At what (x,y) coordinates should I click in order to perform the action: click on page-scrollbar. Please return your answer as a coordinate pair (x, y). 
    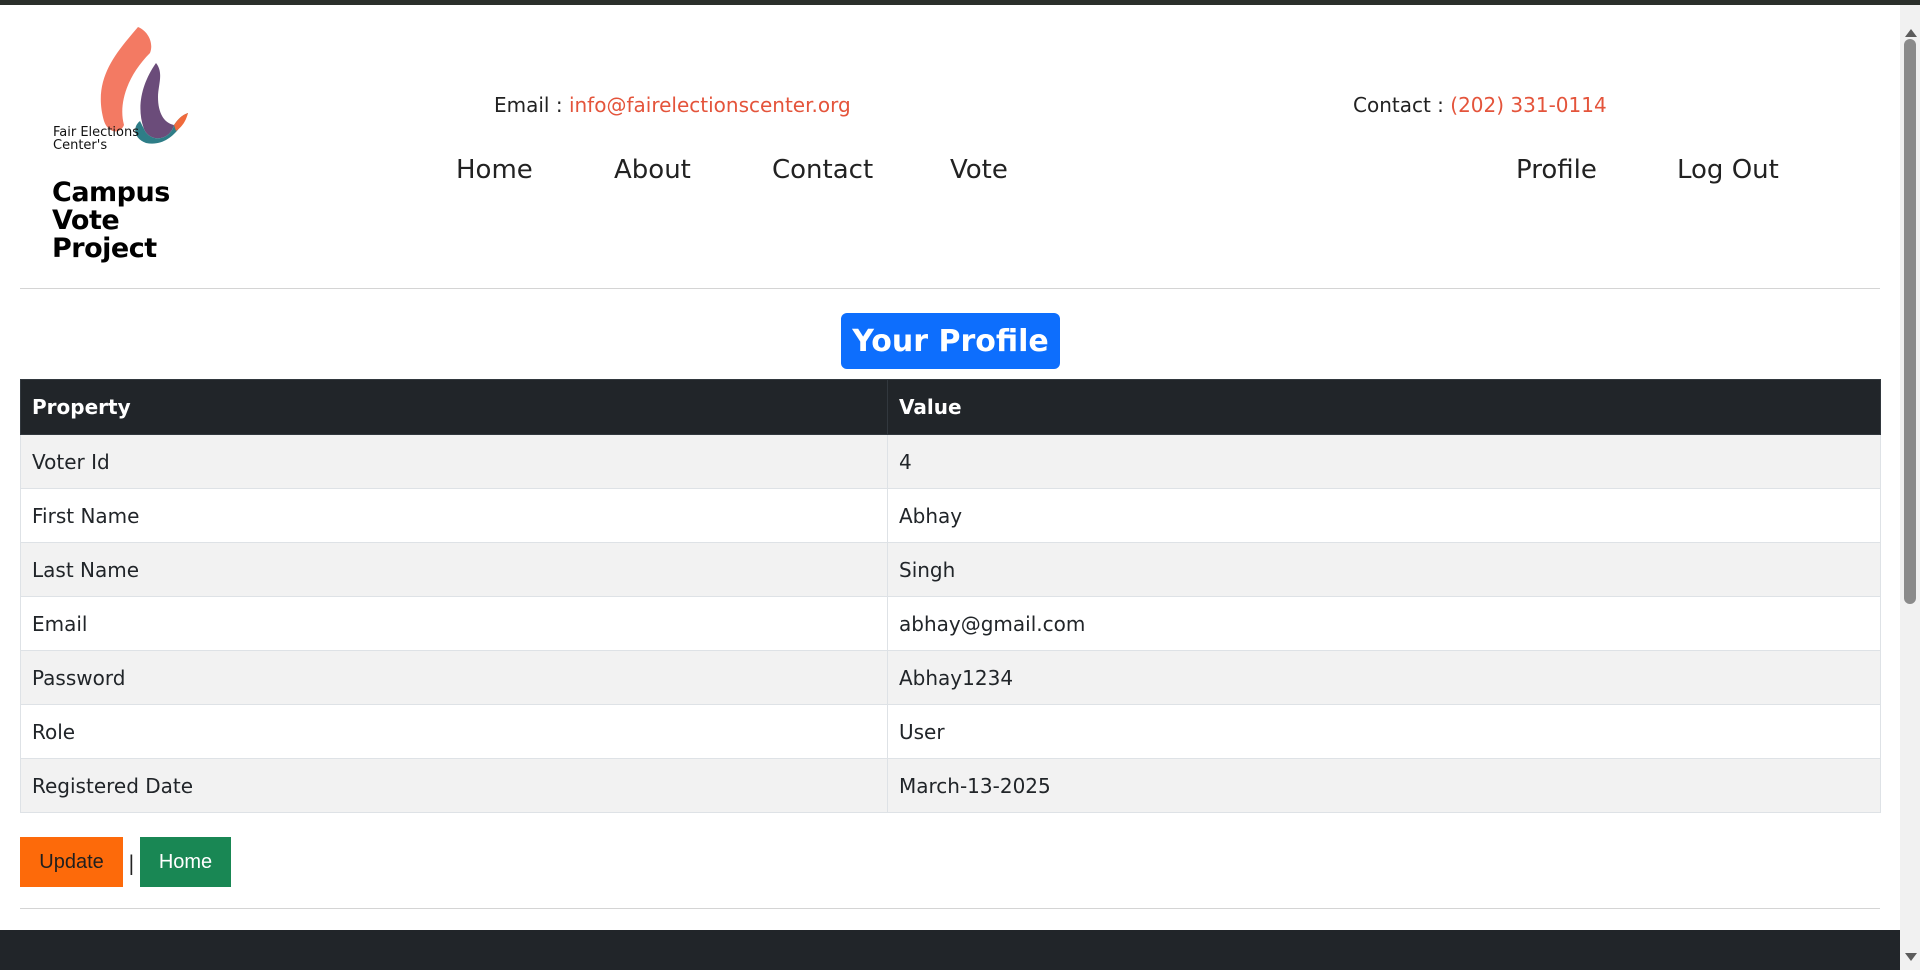
    Looking at the image, I should click on (1910, 487).